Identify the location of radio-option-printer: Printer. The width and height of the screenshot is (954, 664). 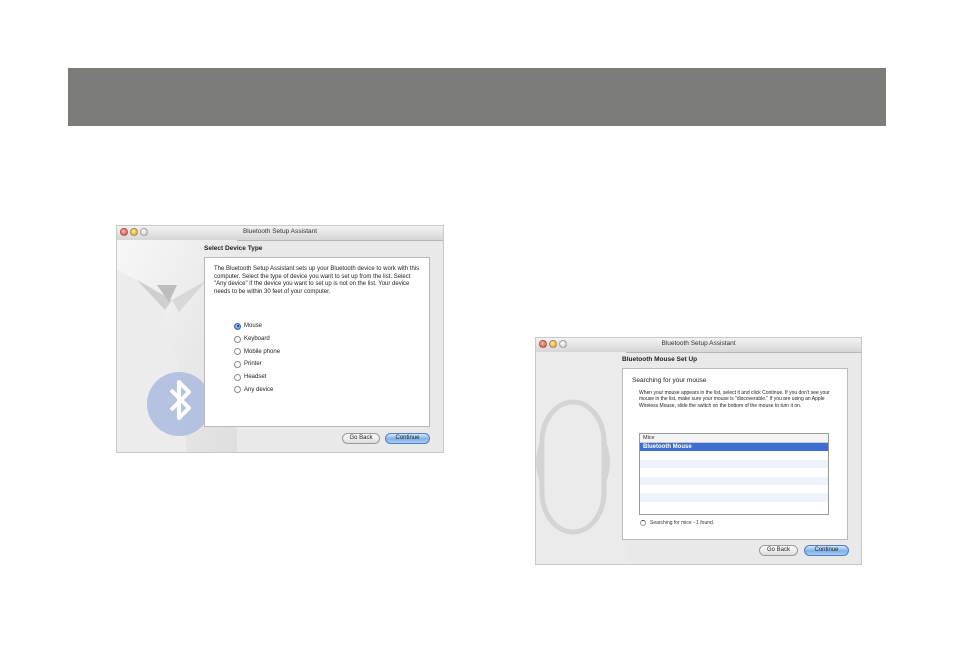
(257, 364).